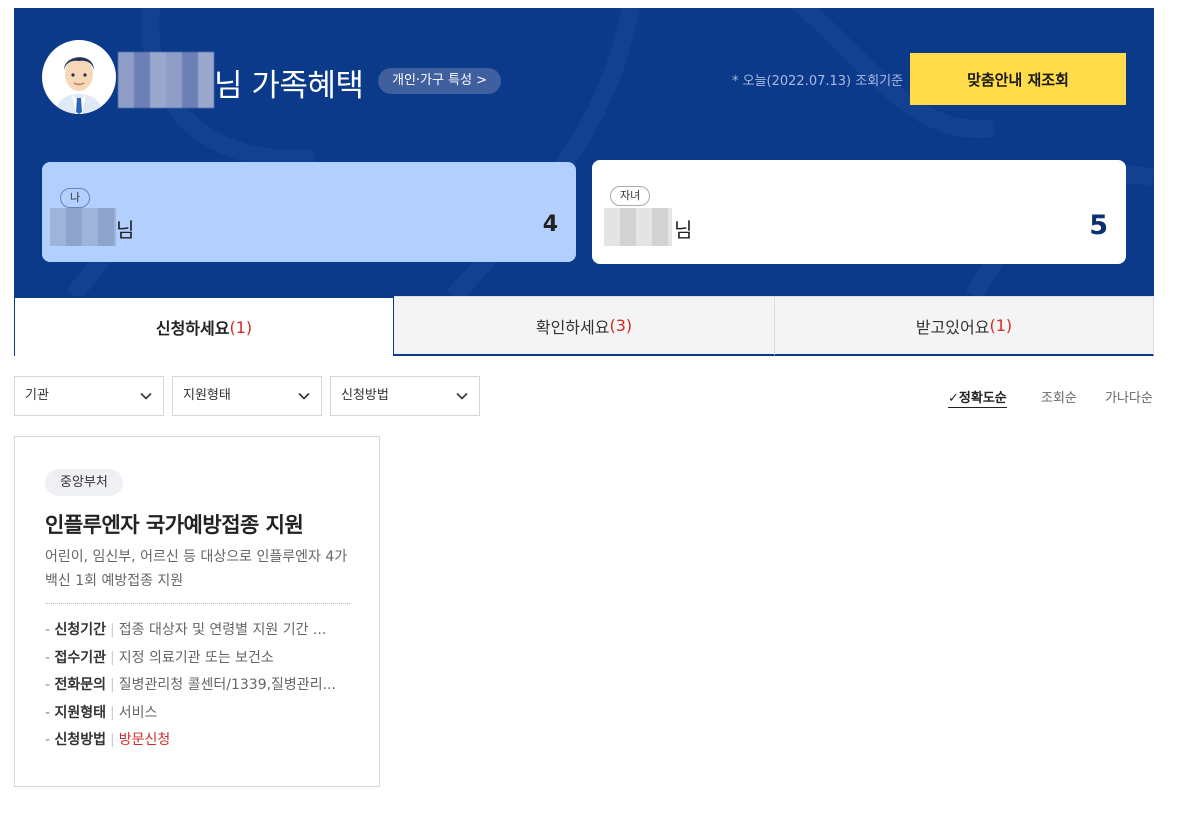 The image size is (1182, 820). What do you see at coordinates (144, 740) in the screenshot?
I see `info-value: 방문신청` at bounding box center [144, 740].